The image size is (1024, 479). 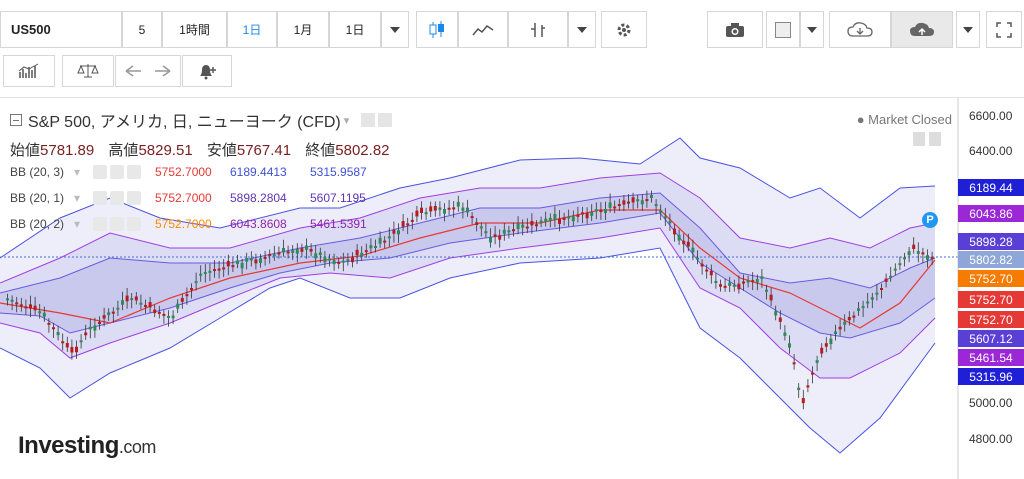 What do you see at coordinates (991, 299) in the screenshot?
I see `price-tag: 5752.70` at bounding box center [991, 299].